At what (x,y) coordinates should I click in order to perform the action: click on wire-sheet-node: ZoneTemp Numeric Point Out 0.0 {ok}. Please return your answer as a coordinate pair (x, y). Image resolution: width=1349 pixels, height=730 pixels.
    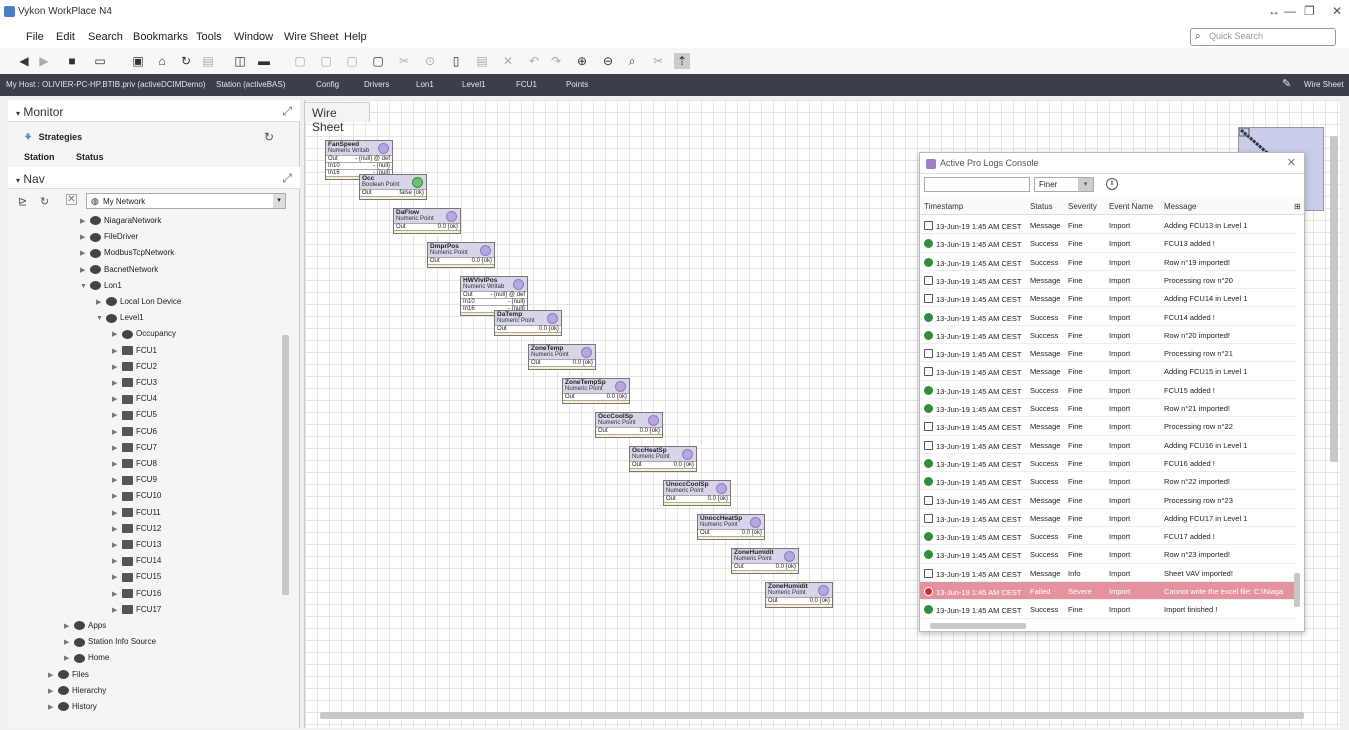
    Looking at the image, I should click on (562, 357).